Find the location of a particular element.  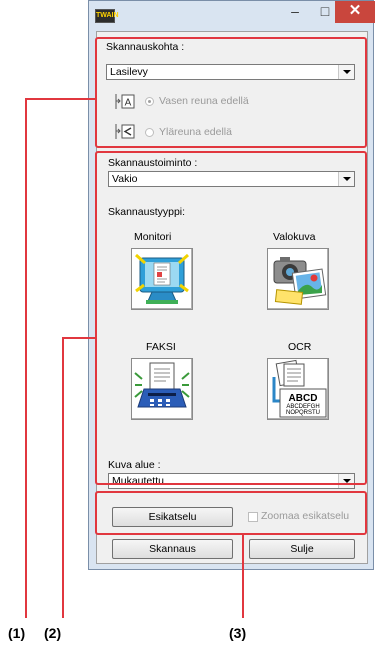

callout-3-label: (3) is located at coordinates (238, 633).